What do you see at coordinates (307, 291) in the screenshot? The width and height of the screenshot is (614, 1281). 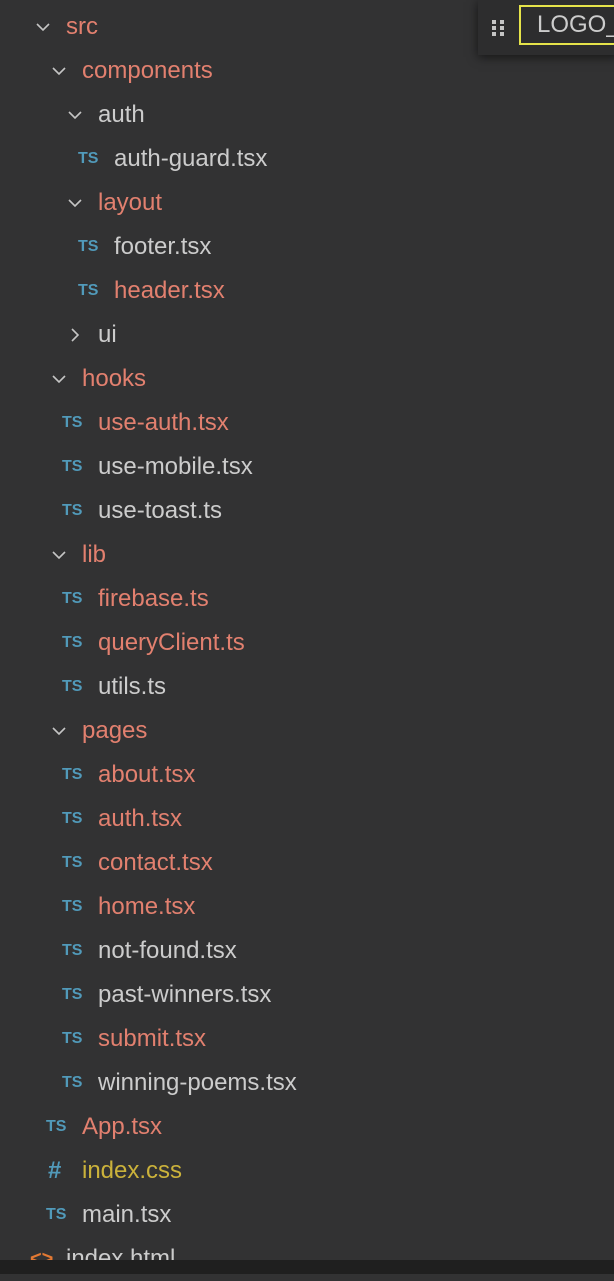 I see `file-item: TS header.tsx` at bounding box center [307, 291].